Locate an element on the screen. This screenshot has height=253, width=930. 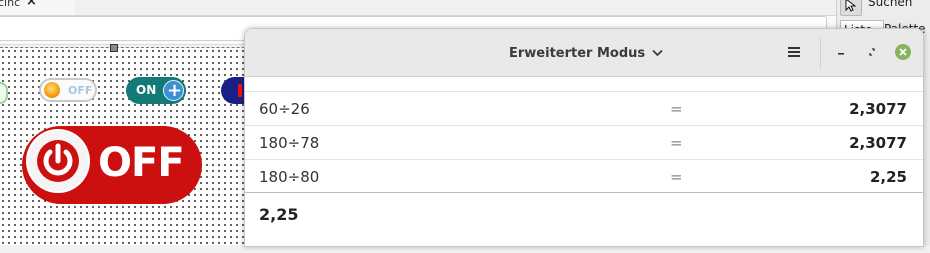
toggle-switch-off-small: OFF is located at coordinates (68, 90).